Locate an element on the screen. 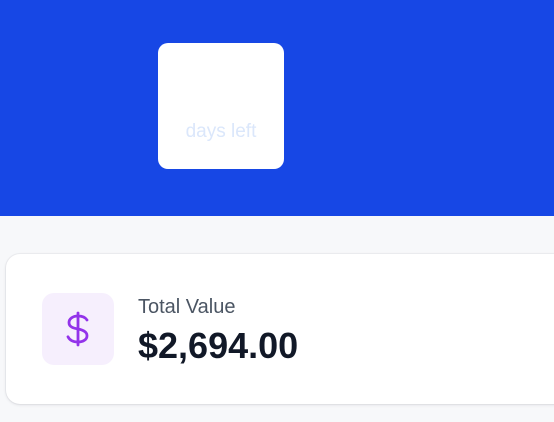 This screenshot has width=554, height=422. dollar-icon-badge is located at coordinates (78, 329).